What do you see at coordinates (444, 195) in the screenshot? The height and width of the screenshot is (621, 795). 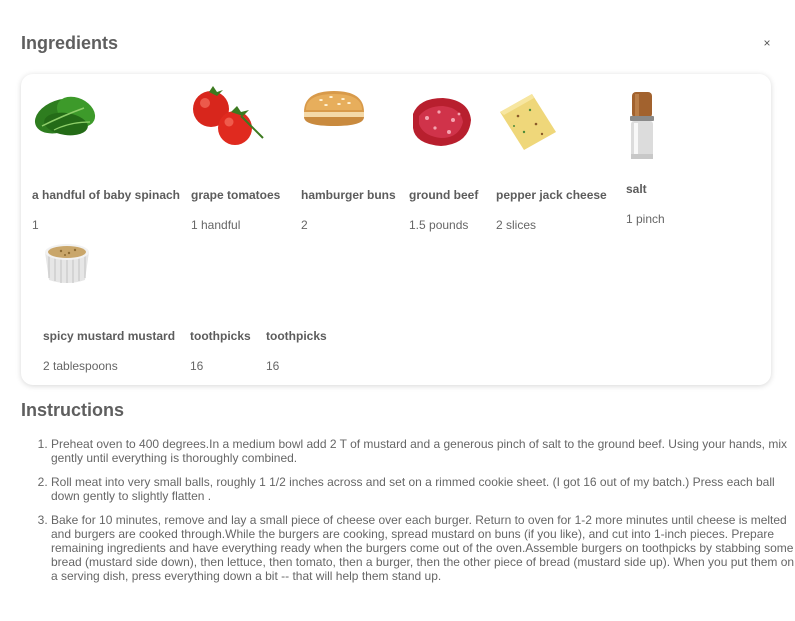 I see `ingredient-name: ground beef` at bounding box center [444, 195].